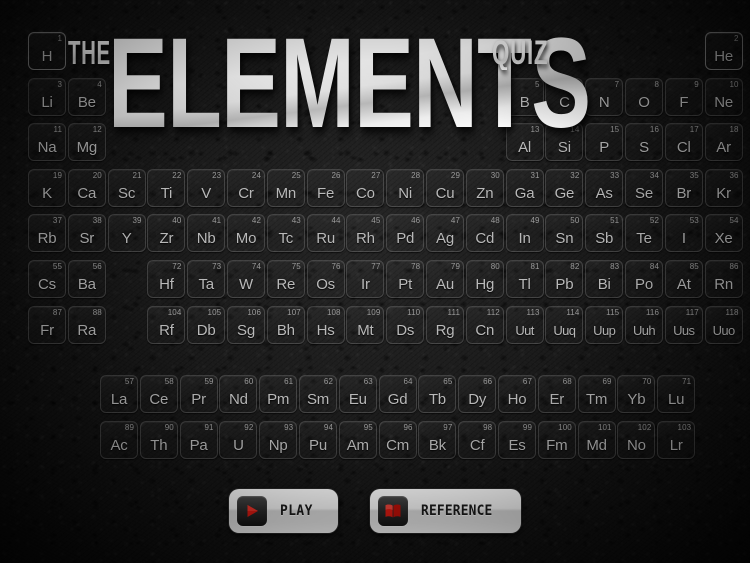  I want to click on element-cell-os: 76 Os, so click(325, 279).